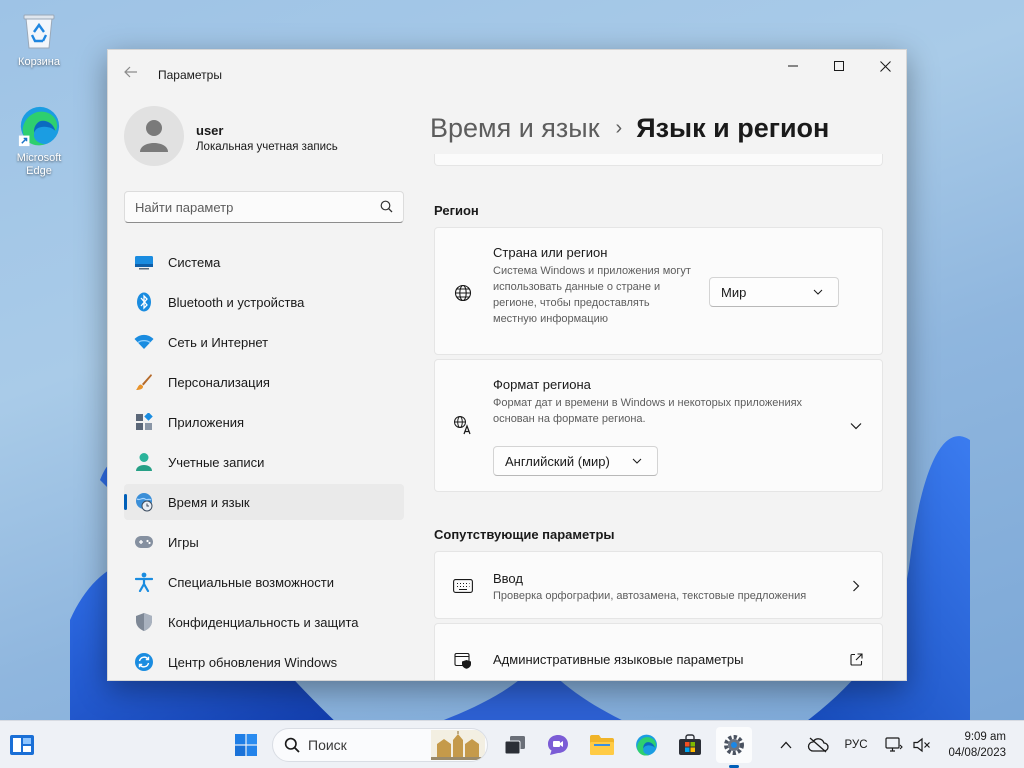 The height and width of the screenshot is (768, 1024). I want to click on language-icon, so click(463, 425).